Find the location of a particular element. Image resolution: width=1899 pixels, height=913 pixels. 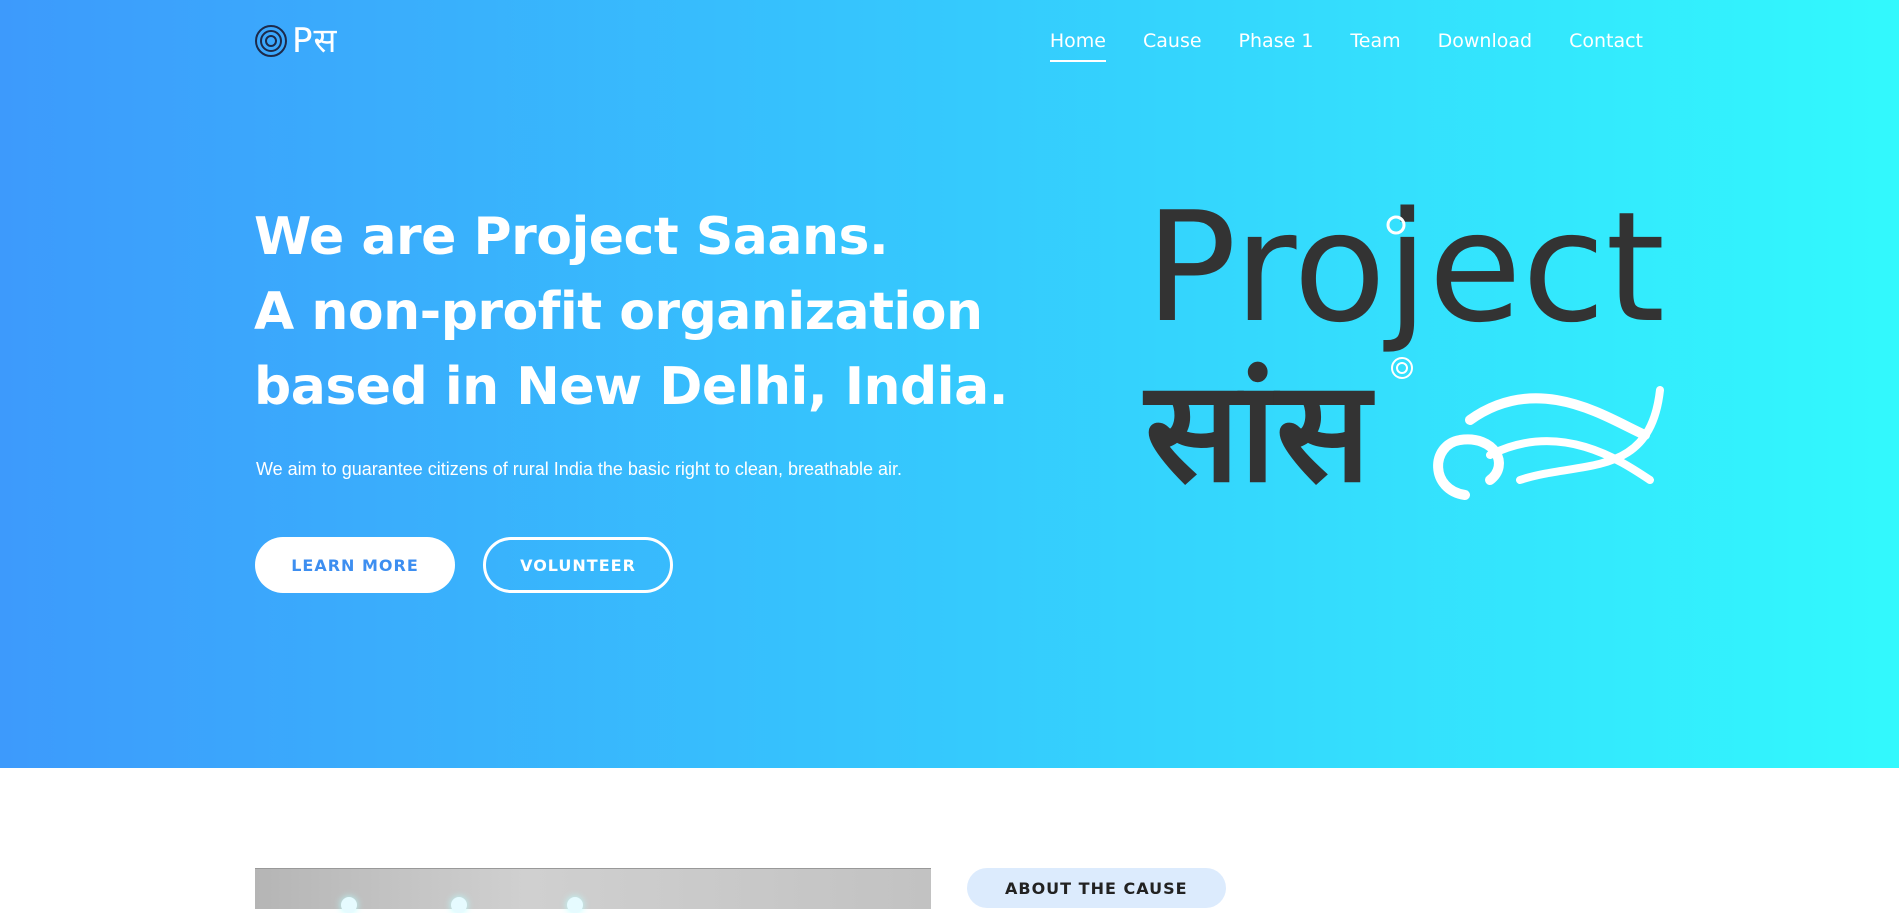

nav-download: Download is located at coordinates (1485, 46).